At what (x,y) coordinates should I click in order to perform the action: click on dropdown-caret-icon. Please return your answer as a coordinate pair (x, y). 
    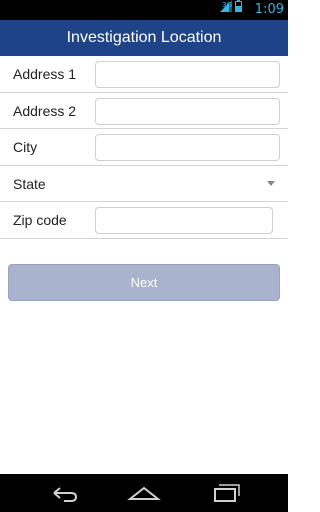
    Looking at the image, I should click on (271, 183).